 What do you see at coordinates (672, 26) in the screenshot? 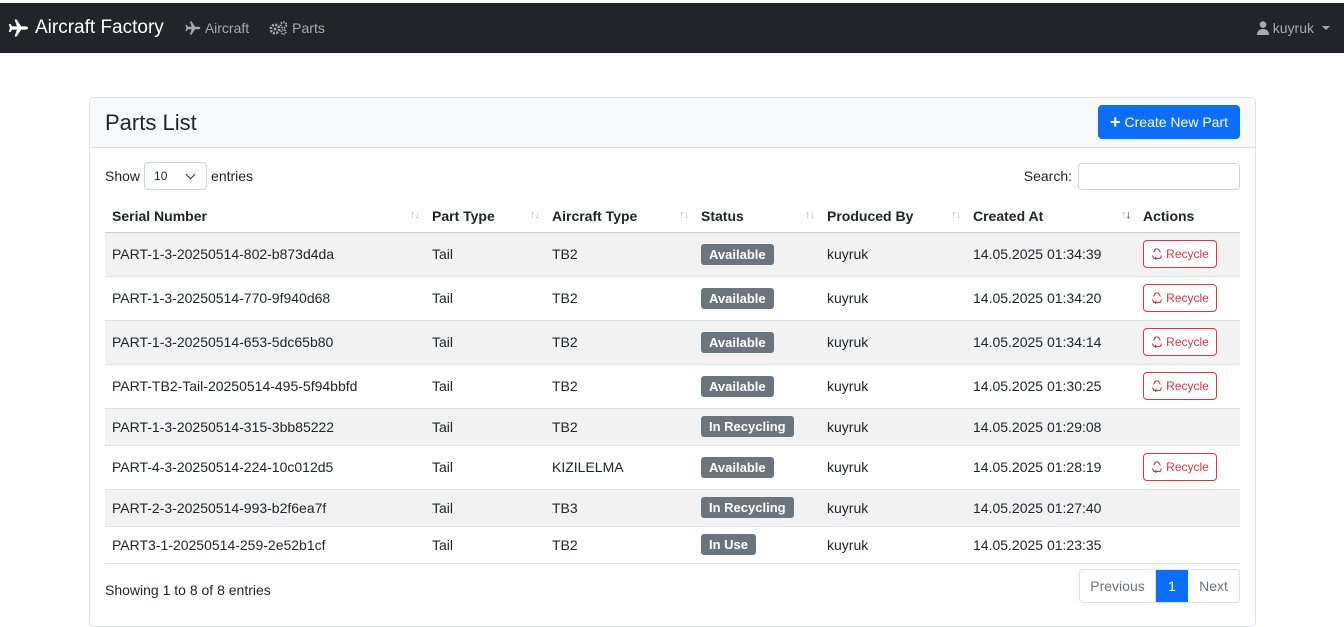
I see `navbar: Aircraft Factory Aircraft Parts kuyruk` at bounding box center [672, 26].